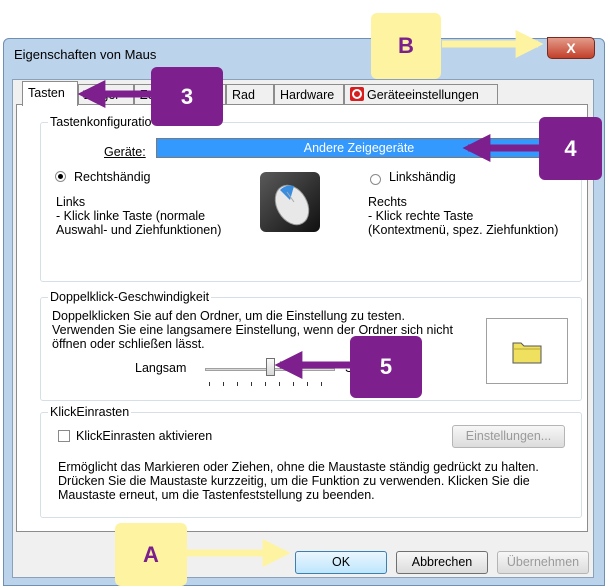 The width and height of the screenshot is (605, 586). I want to click on tab-label: Tasten, so click(46, 93).